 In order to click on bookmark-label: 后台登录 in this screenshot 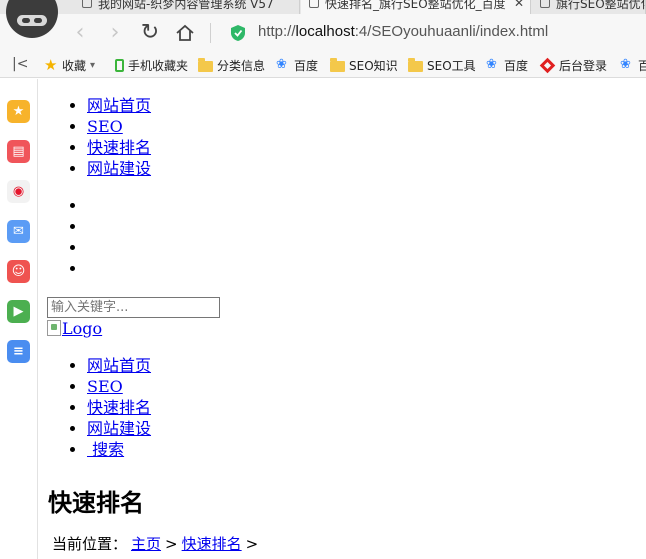, I will do `click(583, 65)`.